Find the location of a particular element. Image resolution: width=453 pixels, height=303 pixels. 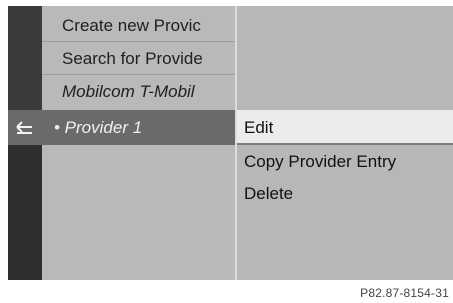

back-arrow-icon is located at coordinates (25, 128).